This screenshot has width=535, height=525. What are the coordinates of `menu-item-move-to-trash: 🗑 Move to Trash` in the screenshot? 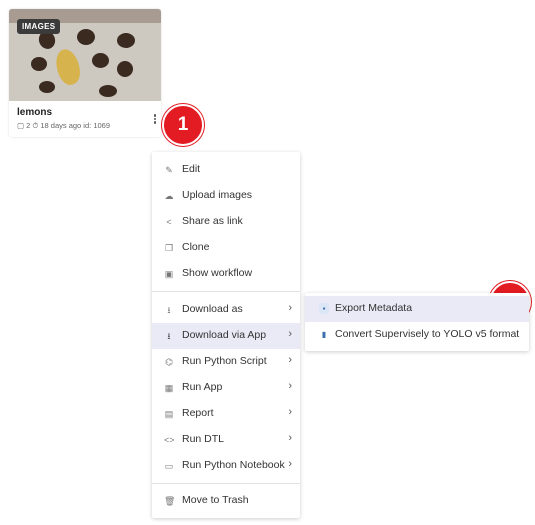 It's located at (226, 501).